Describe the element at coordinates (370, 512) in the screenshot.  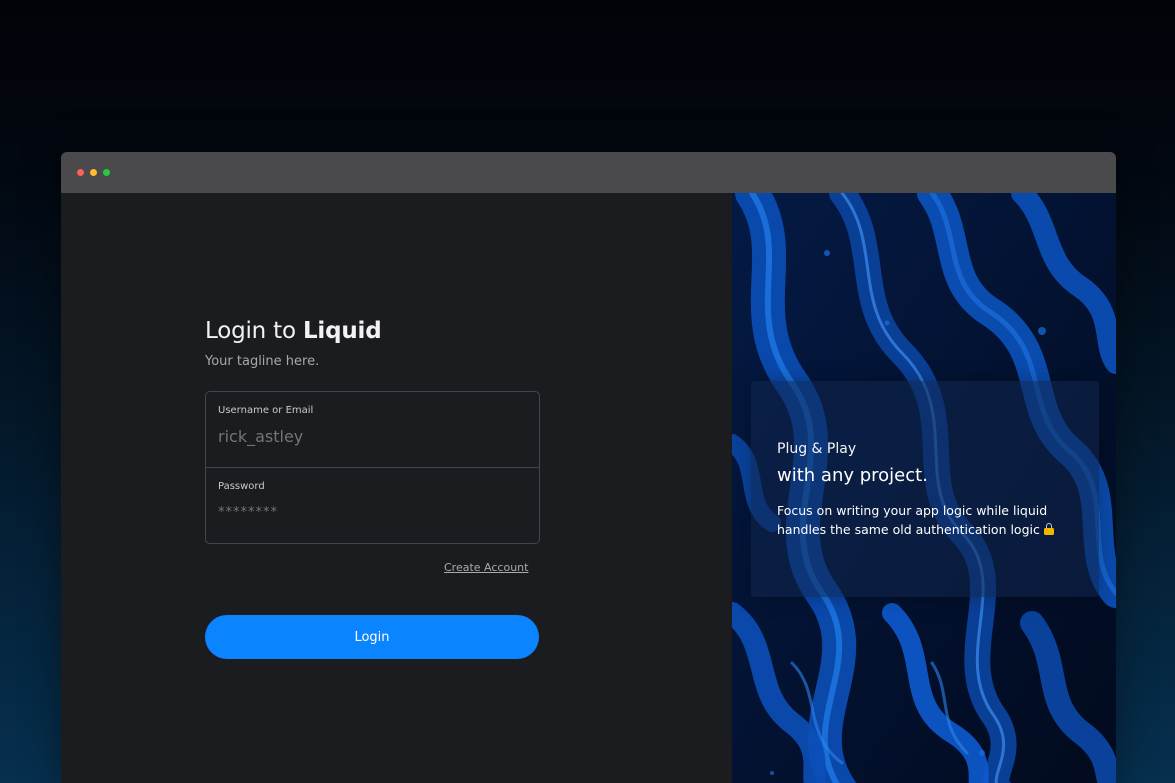
I see `password-input` at that location.